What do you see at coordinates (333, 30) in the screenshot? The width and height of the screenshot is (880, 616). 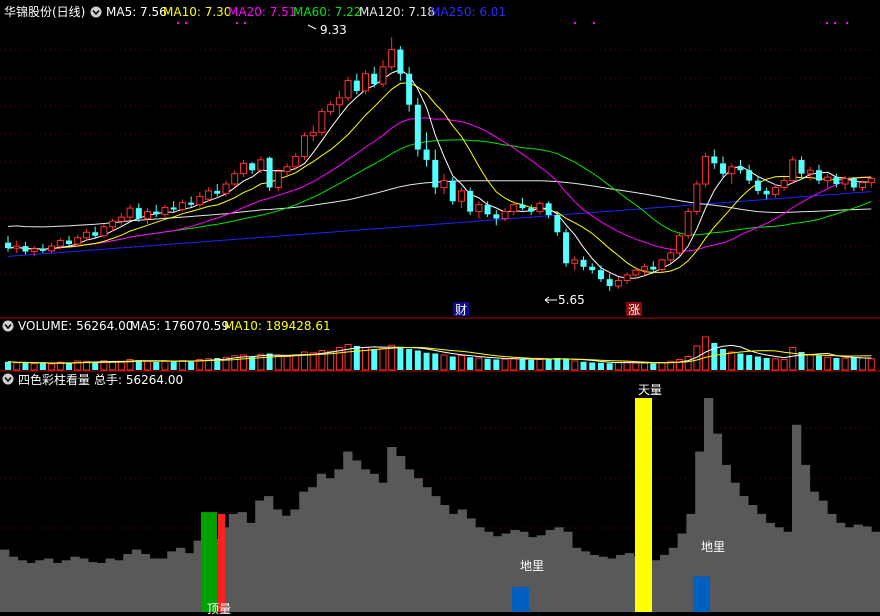 I see `high-price-label: 9.33` at bounding box center [333, 30].